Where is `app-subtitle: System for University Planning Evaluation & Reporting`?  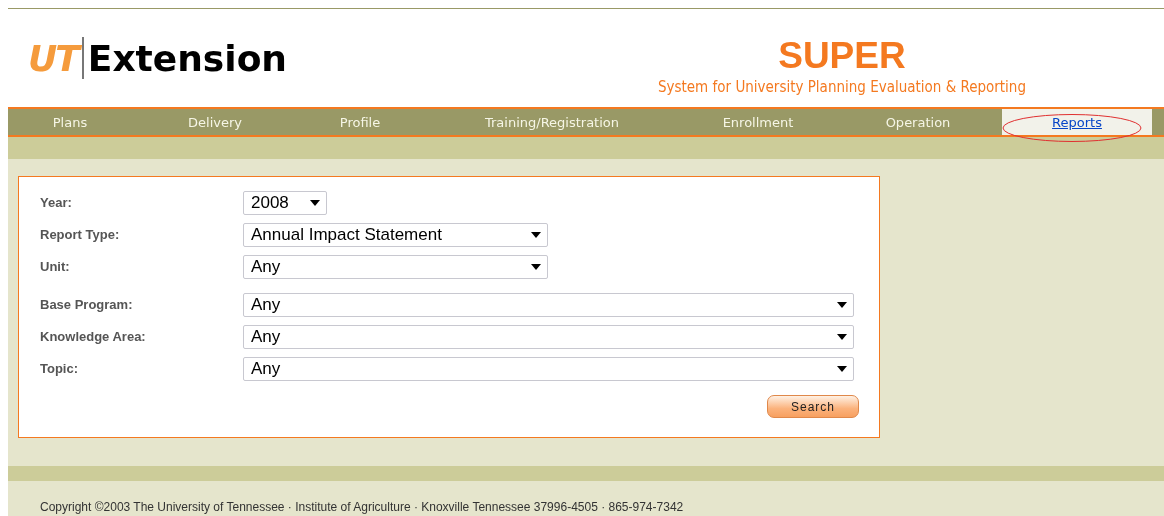 app-subtitle: System for University Planning Evaluation & Reporting is located at coordinates (841, 87).